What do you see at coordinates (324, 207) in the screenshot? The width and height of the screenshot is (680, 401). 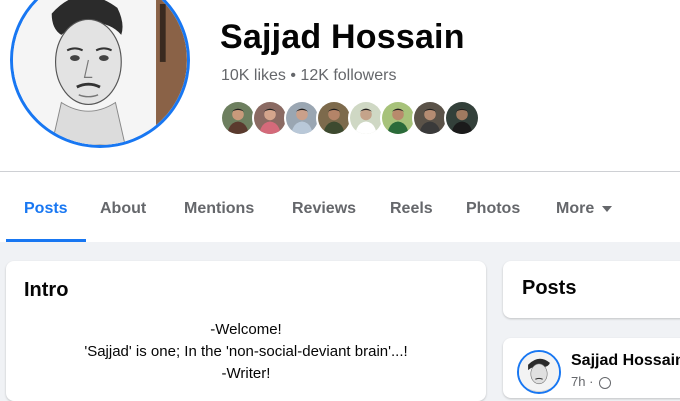 I see `tab-reviews: Reviews` at bounding box center [324, 207].